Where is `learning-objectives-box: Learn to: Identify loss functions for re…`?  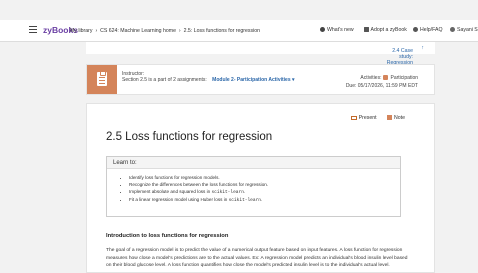 learning-objectives-box: Learn to: Identify loss functions for re… is located at coordinates (253, 186).